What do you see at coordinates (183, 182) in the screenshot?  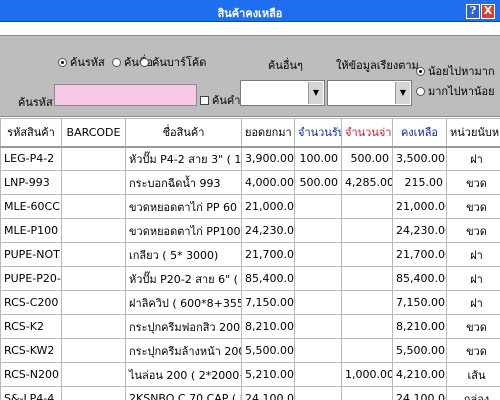 I see `cell-name: กระบอกฉีดน้ำ 993` at bounding box center [183, 182].